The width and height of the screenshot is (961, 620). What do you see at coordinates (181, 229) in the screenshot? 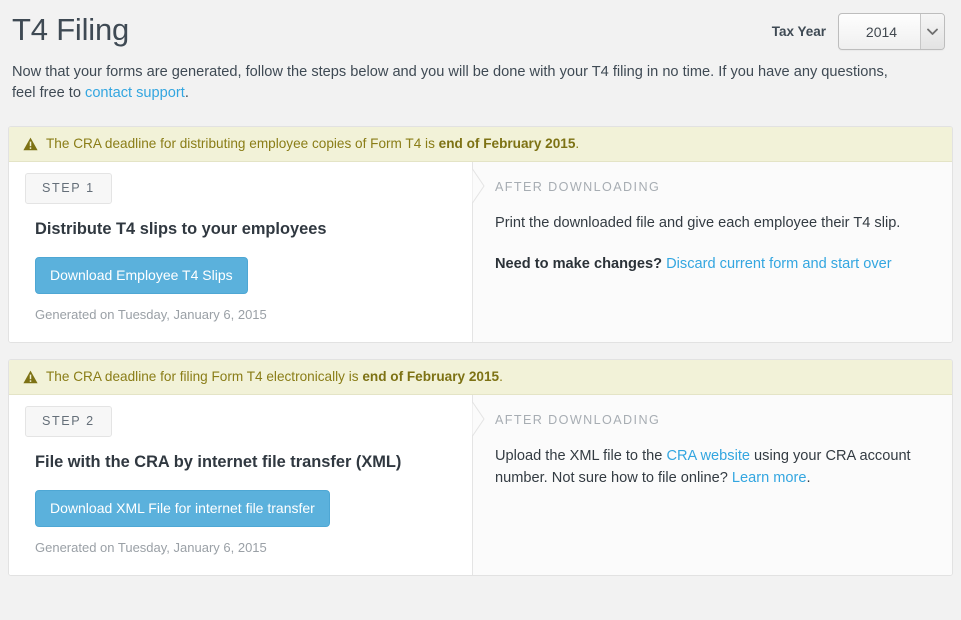
I see `step-1-title: Distribute T4 slips to your employees` at bounding box center [181, 229].